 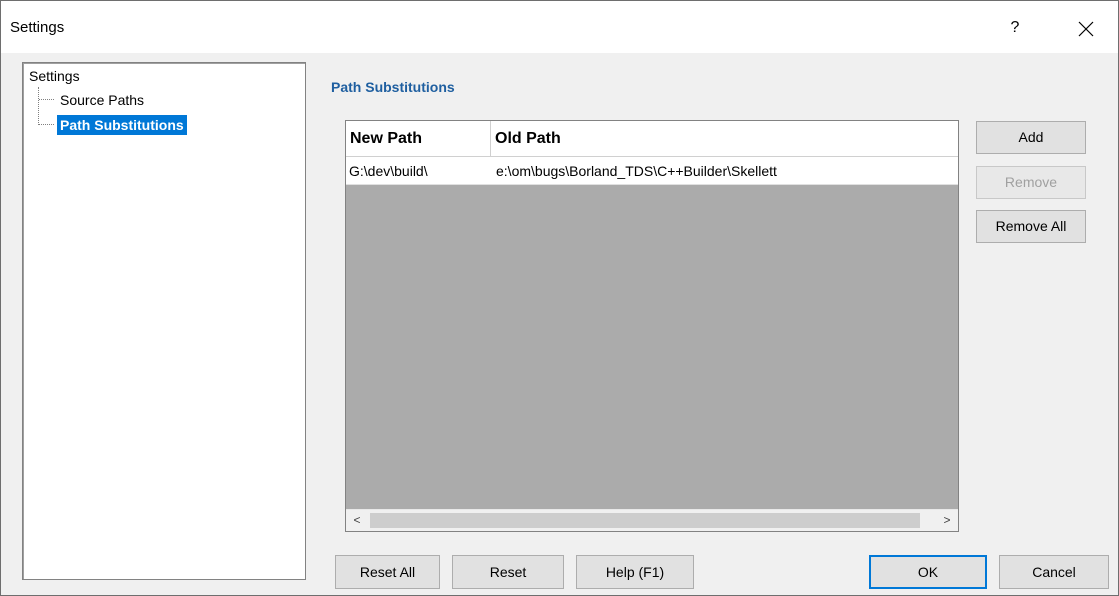 I want to click on add-button: Add, so click(x=1031, y=137).